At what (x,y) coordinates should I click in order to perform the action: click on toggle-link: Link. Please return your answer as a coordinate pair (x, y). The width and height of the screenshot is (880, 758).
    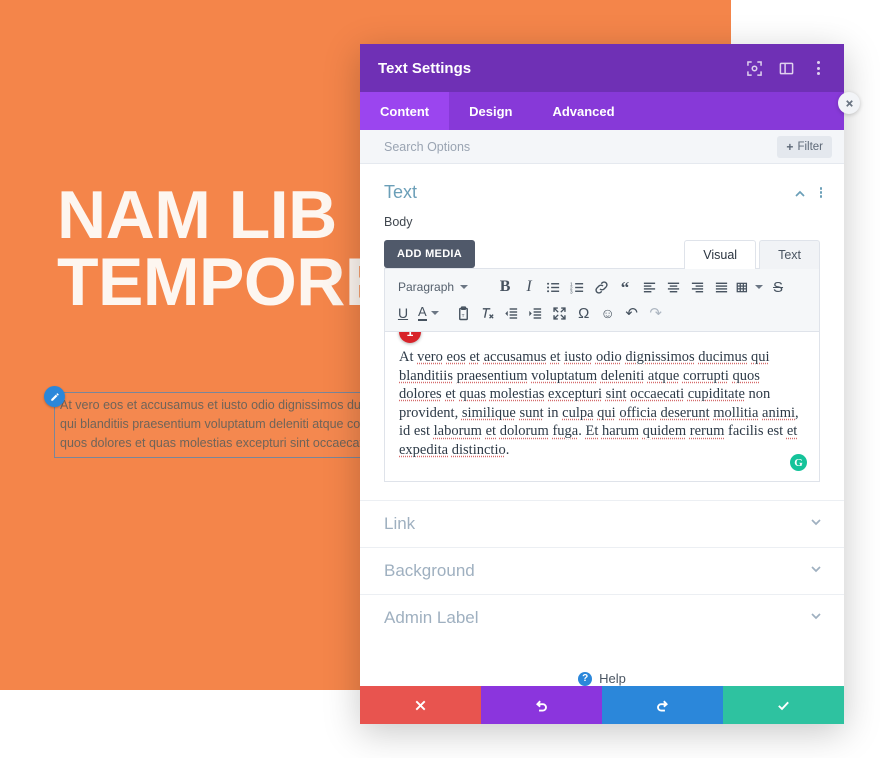
    Looking at the image, I should click on (602, 523).